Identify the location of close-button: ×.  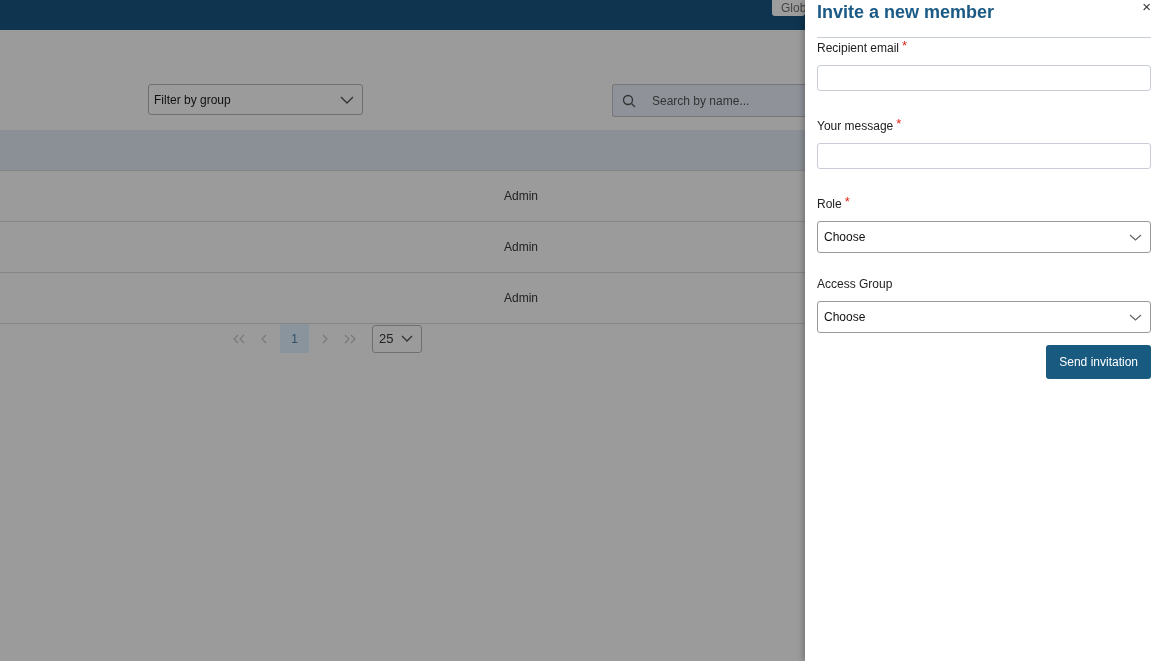
(1146, 7).